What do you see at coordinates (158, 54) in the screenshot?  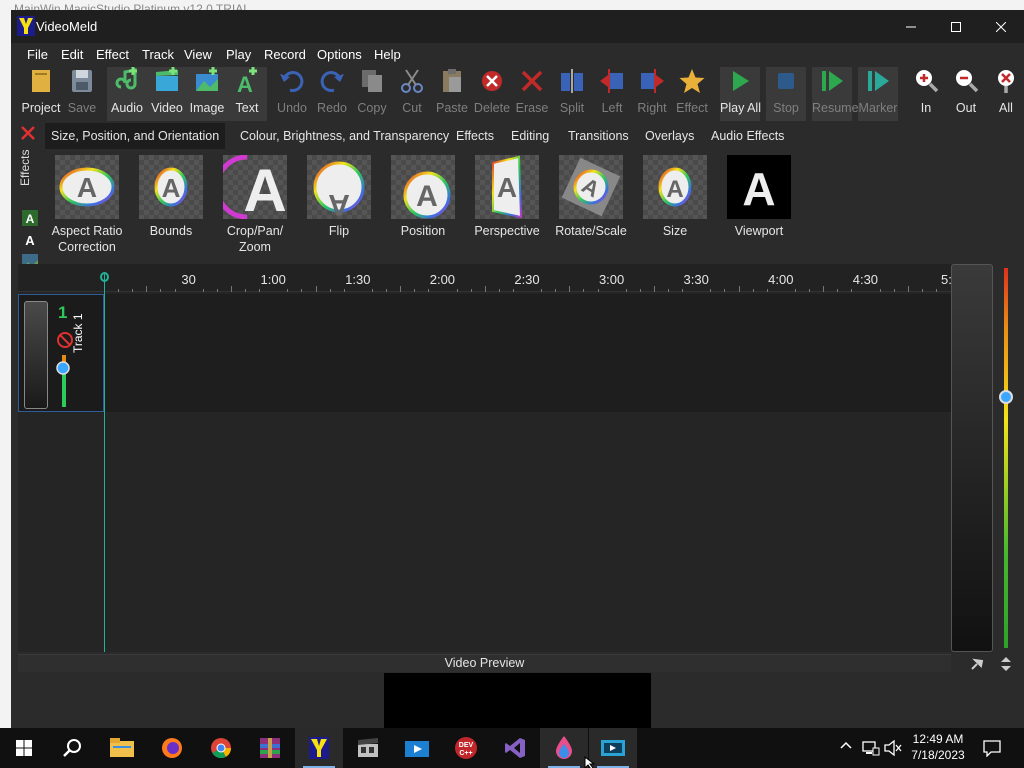 I see `menu-track: Track` at bounding box center [158, 54].